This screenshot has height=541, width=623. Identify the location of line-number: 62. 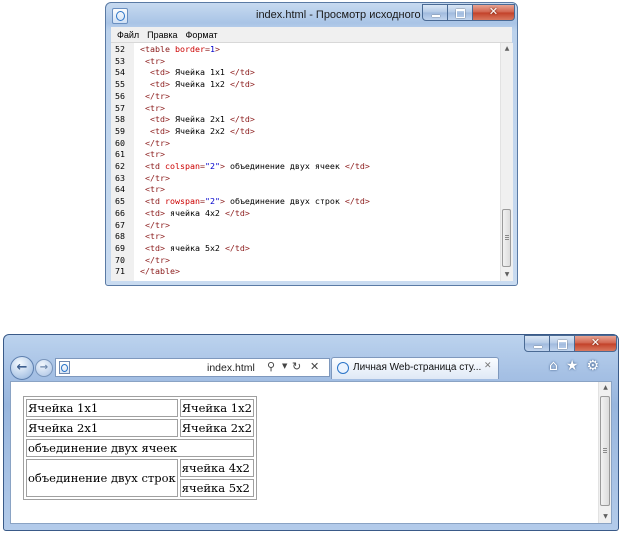
(120, 166).